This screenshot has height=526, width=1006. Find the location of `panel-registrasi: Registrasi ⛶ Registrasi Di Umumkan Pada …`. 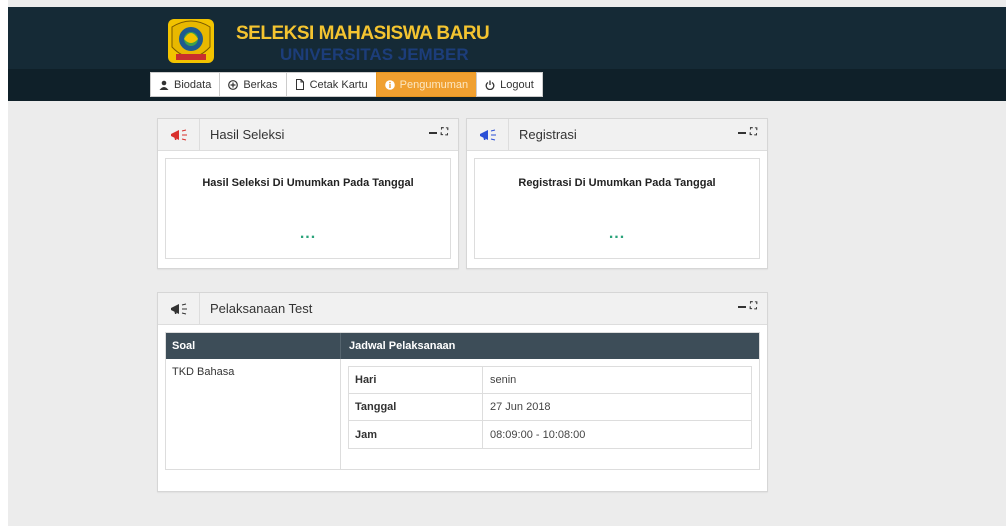

panel-registrasi: Registrasi ⛶ Registrasi Di Umumkan Pada … is located at coordinates (617, 193).